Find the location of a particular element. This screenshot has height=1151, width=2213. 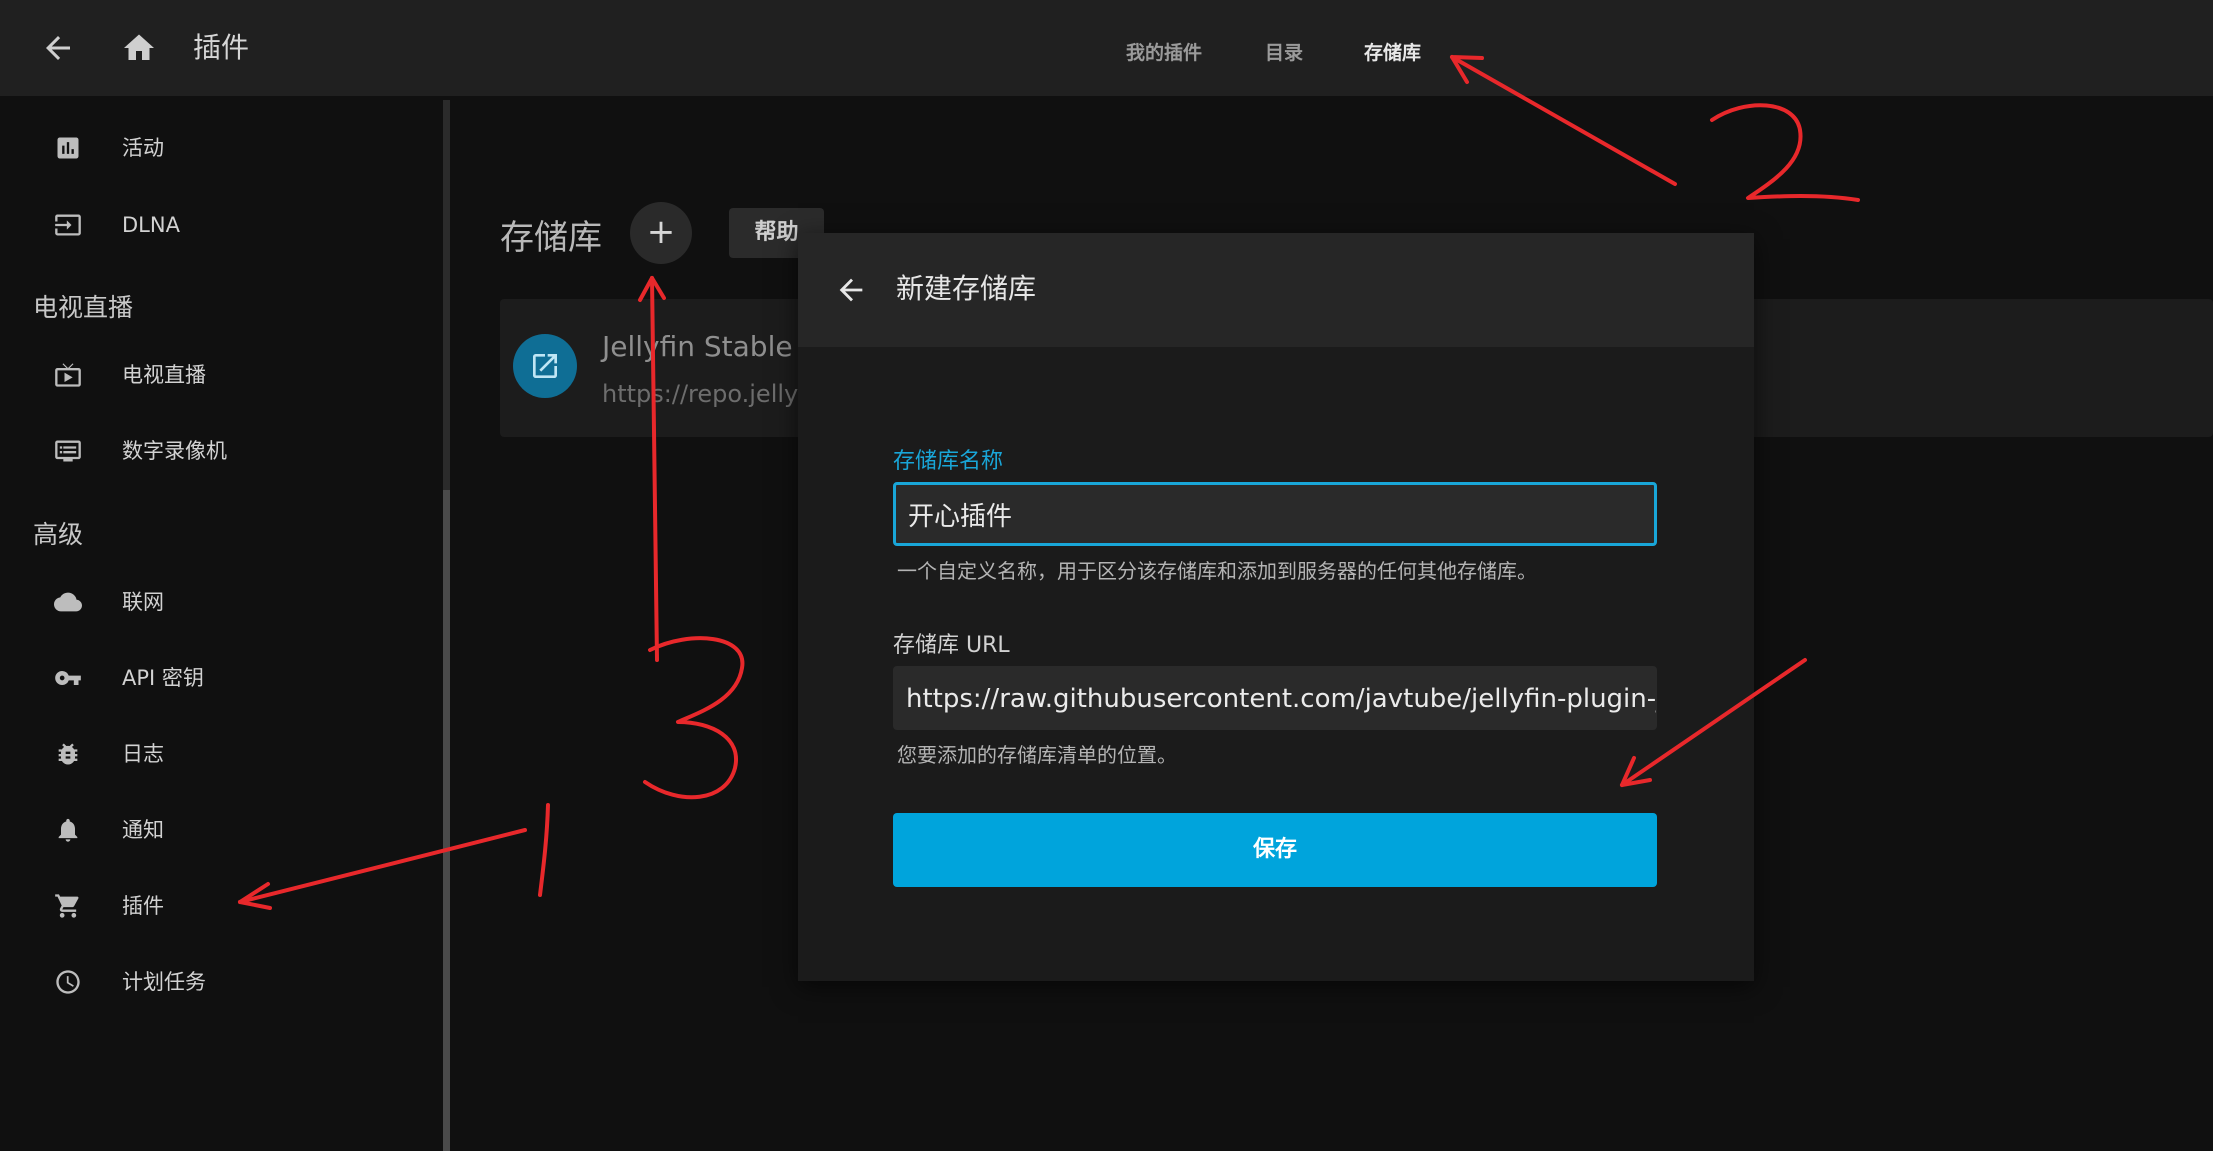

open-in-new-icon is located at coordinates (545, 366).